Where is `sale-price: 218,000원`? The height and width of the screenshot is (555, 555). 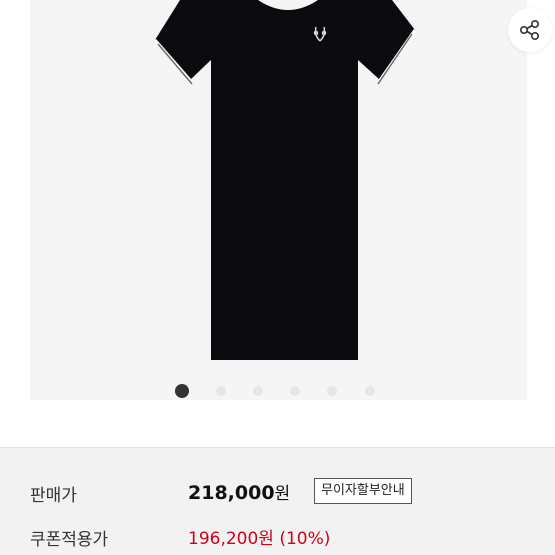 sale-price: 218,000원 is located at coordinates (239, 491).